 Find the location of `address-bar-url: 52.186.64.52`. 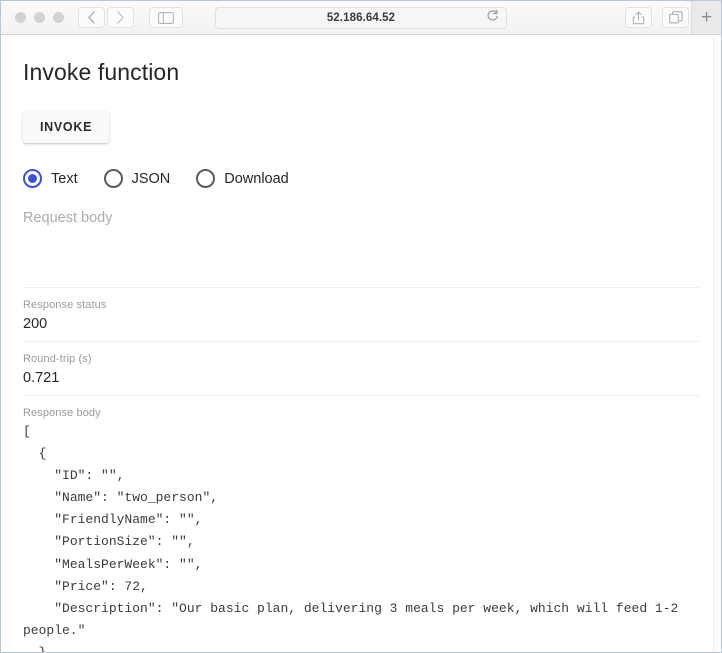

address-bar-url: 52.186.64.52 is located at coordinates (361, 18).